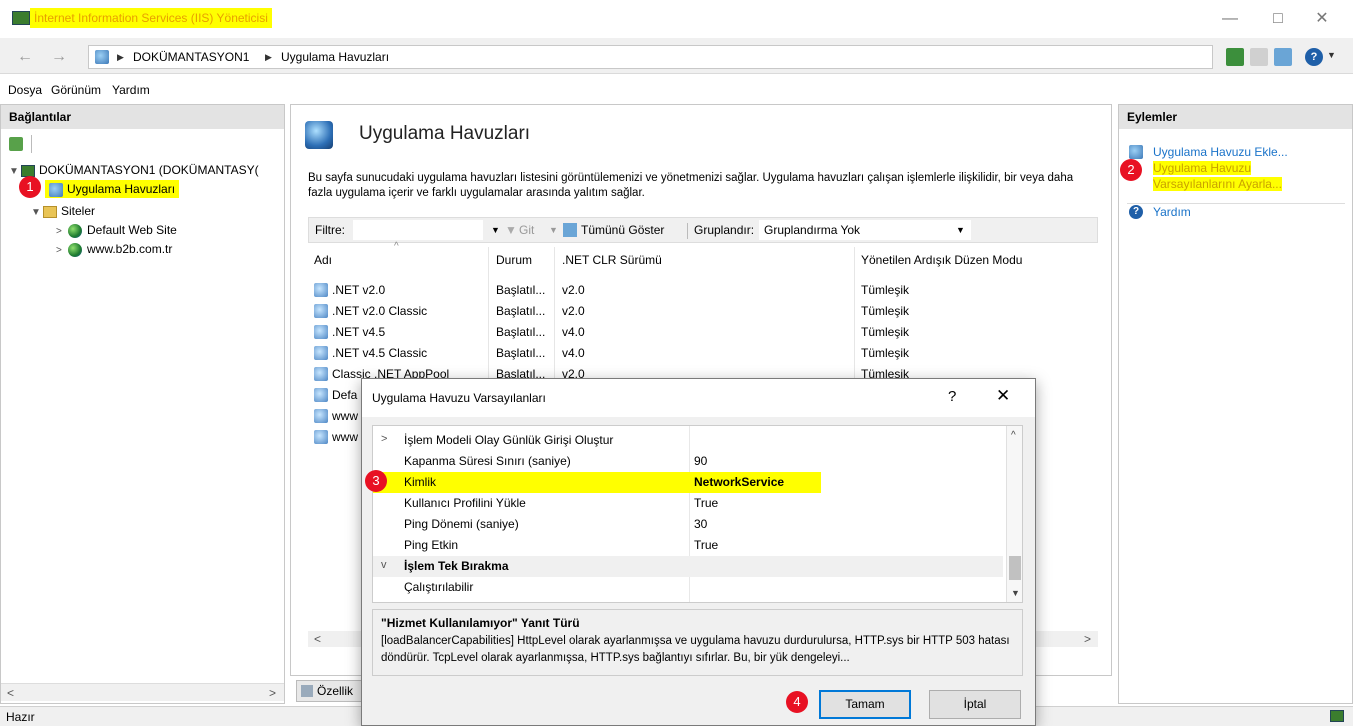 Image resolution: width=1353 pixels, height=726 pixels. Describe the element at coordinates (941, 260) in the screenshot. I see `column-header-pipeline: Yönetilen Ardışık Düzen Modu` at that location.